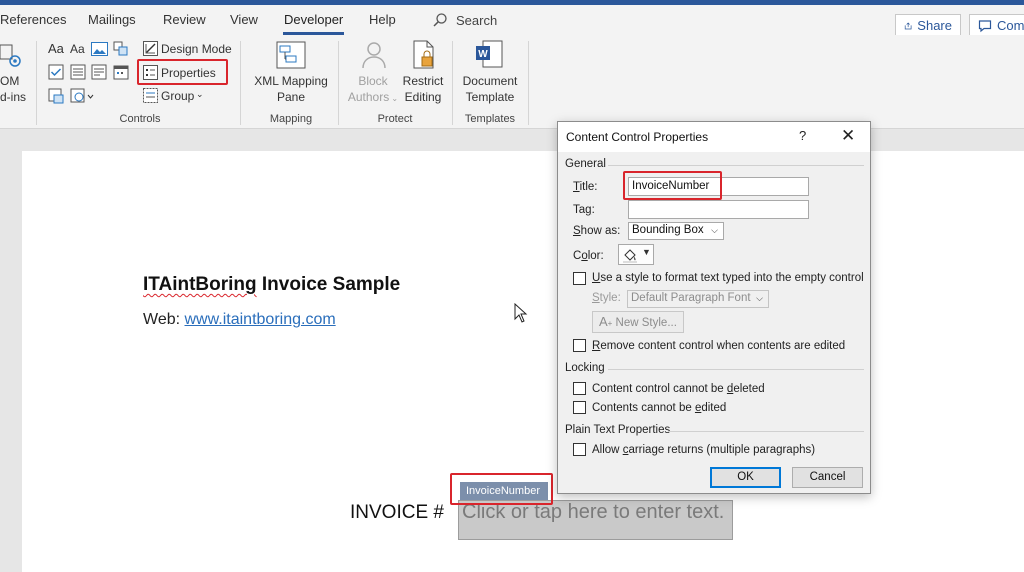 The image size is (1024, 572). I want to click on show-as-value: Bounding Box, so click(668, 230).